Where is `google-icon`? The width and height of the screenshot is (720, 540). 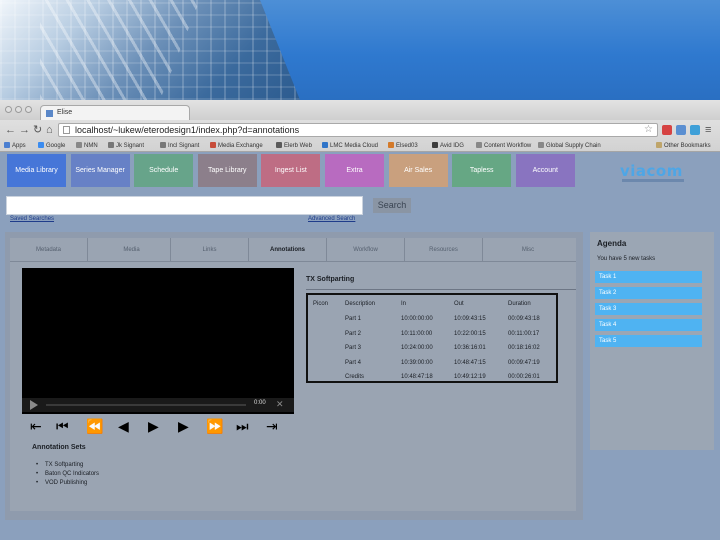 google-icon is located at coordinates (41, 145).